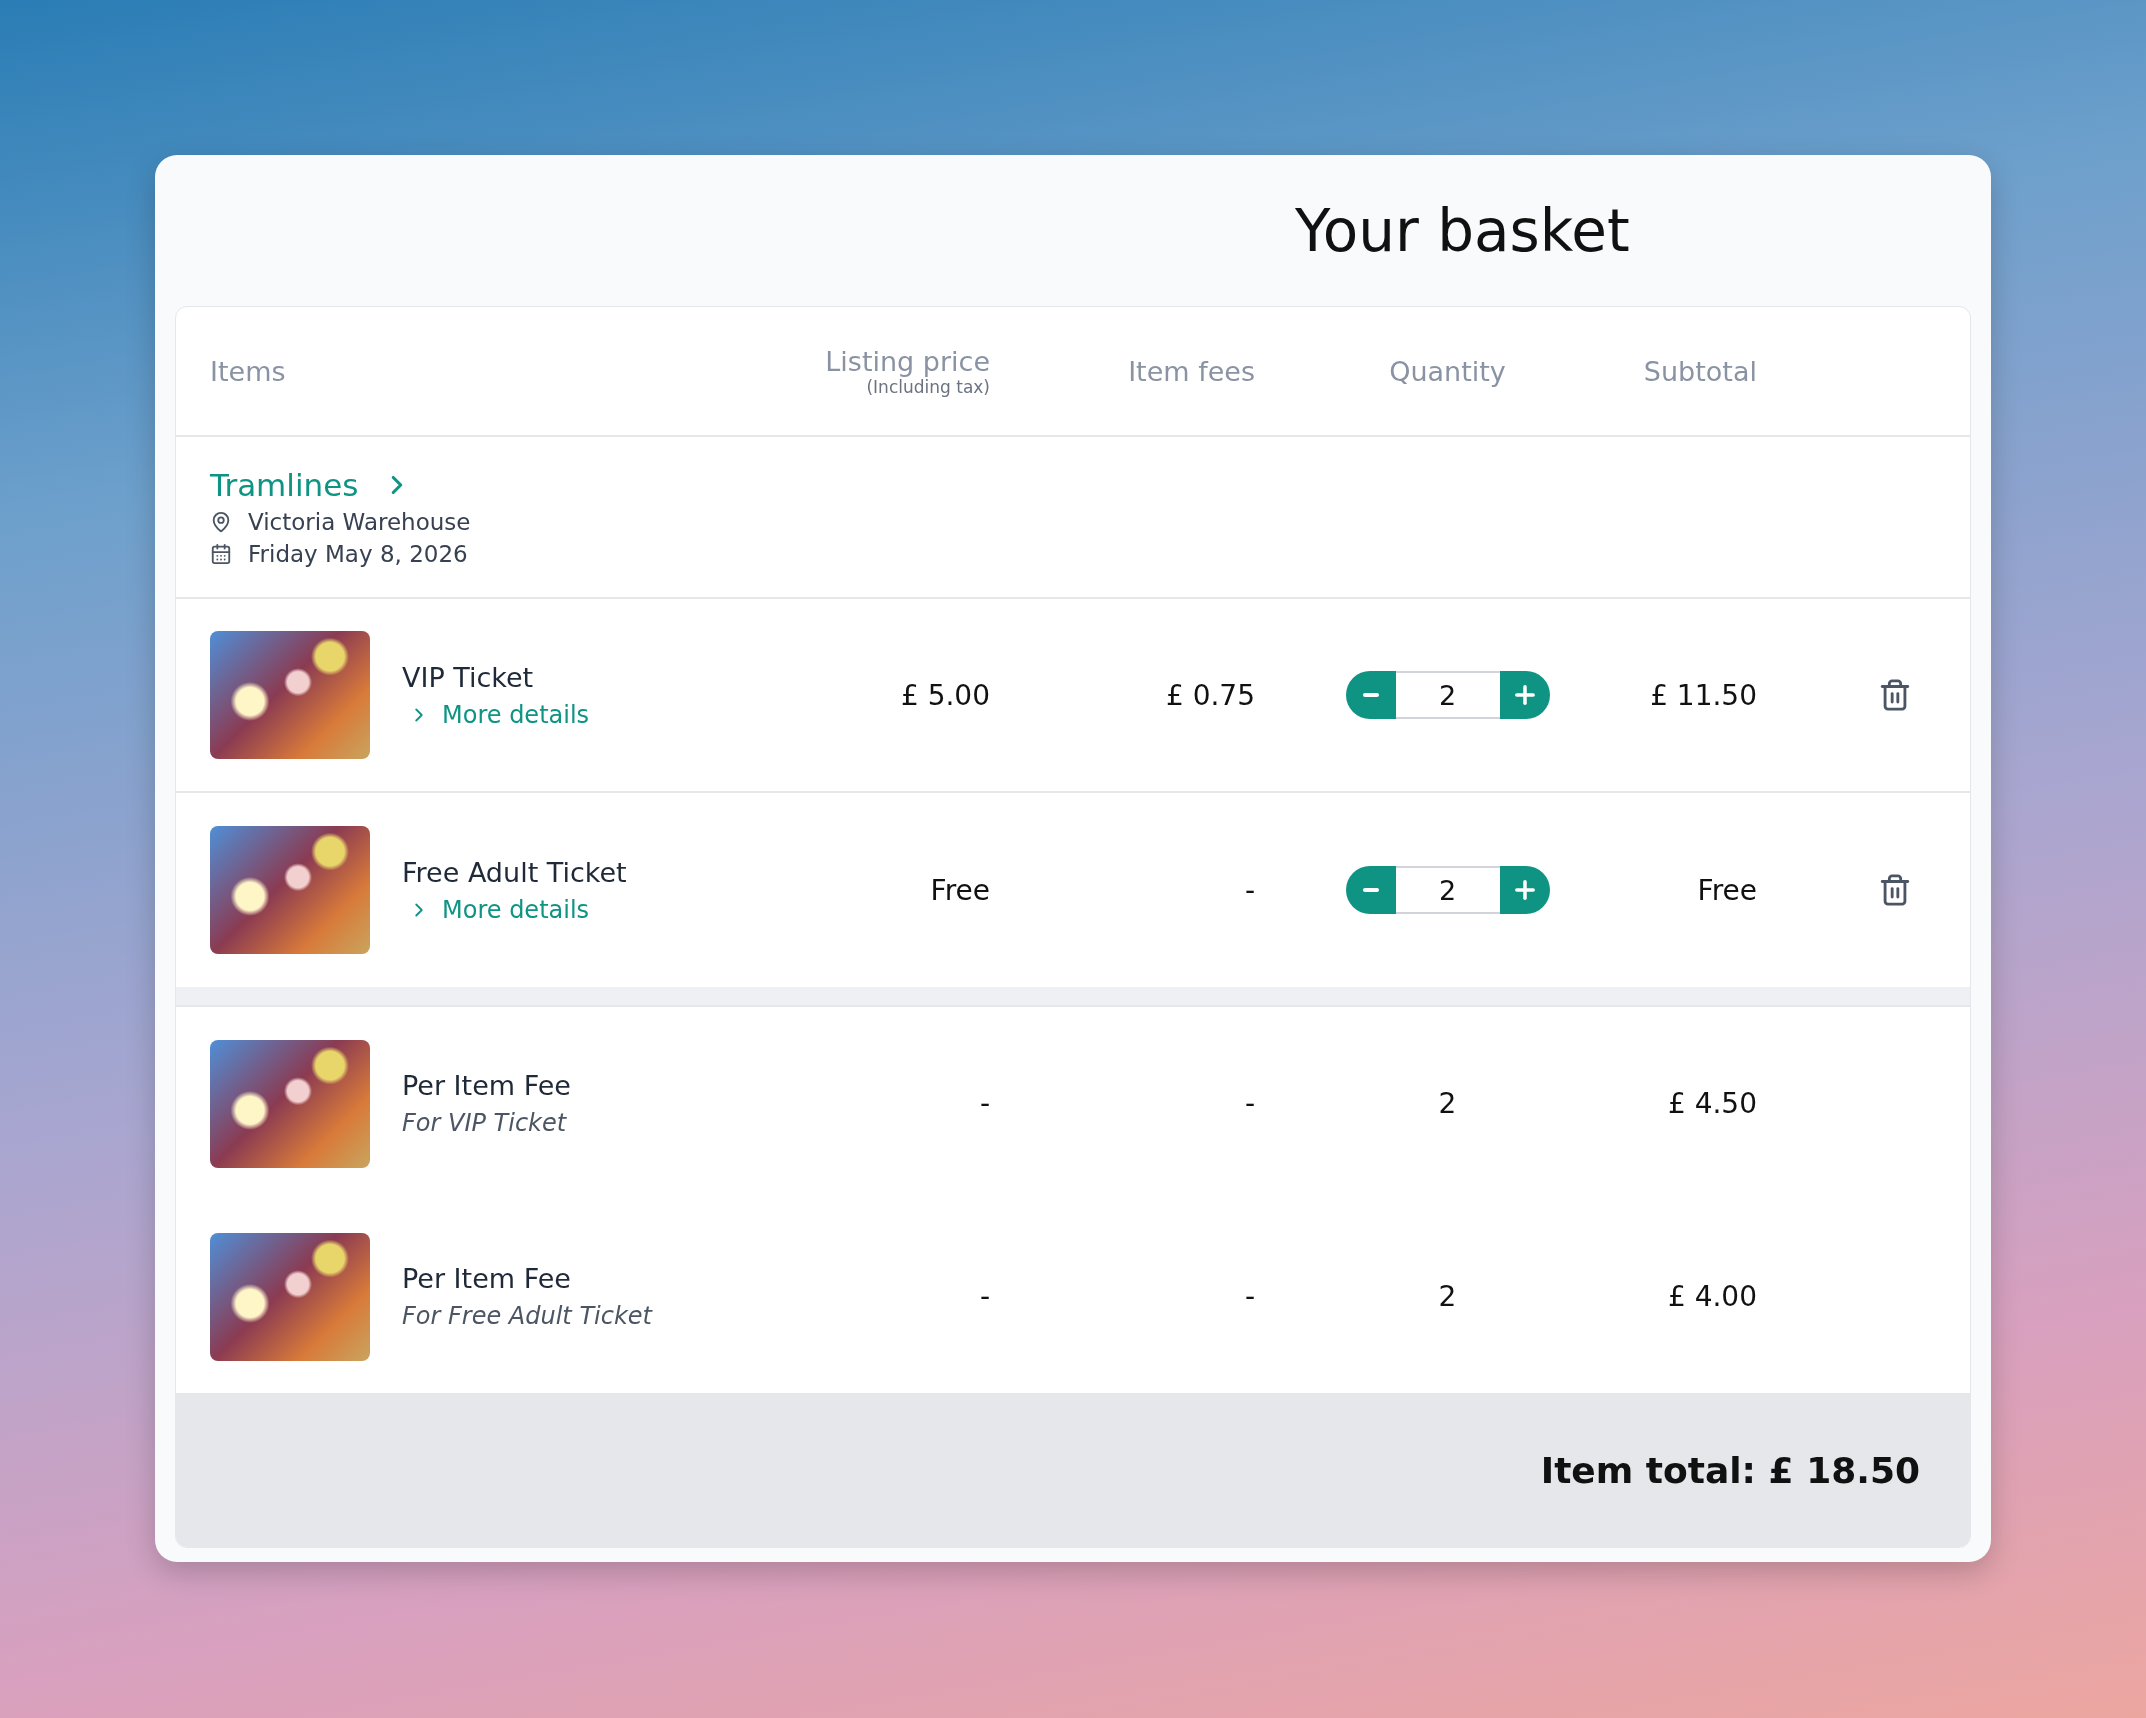 The height and width of the screenshot is (1718, 2146). I want to click on page-title: Your basket, so click(1462, 231).